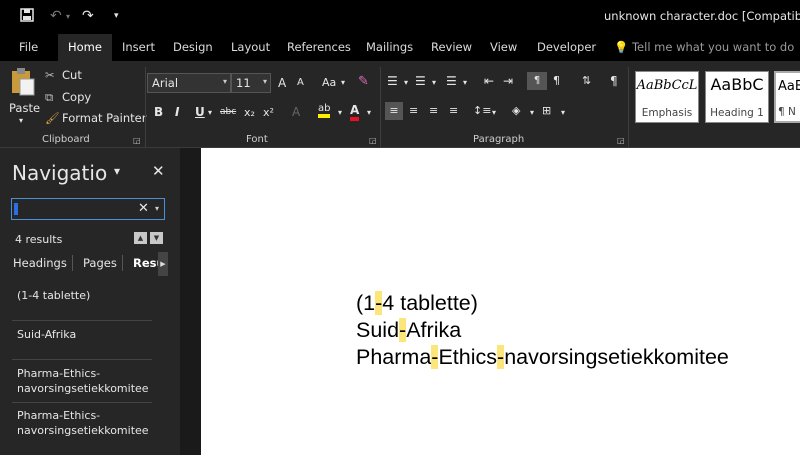 The height and width of the screenshot is (455, 800). Describe the element at coordinates (363, 81) in the screenshot. I see `clear-formatting-icon: ✎` at that location.